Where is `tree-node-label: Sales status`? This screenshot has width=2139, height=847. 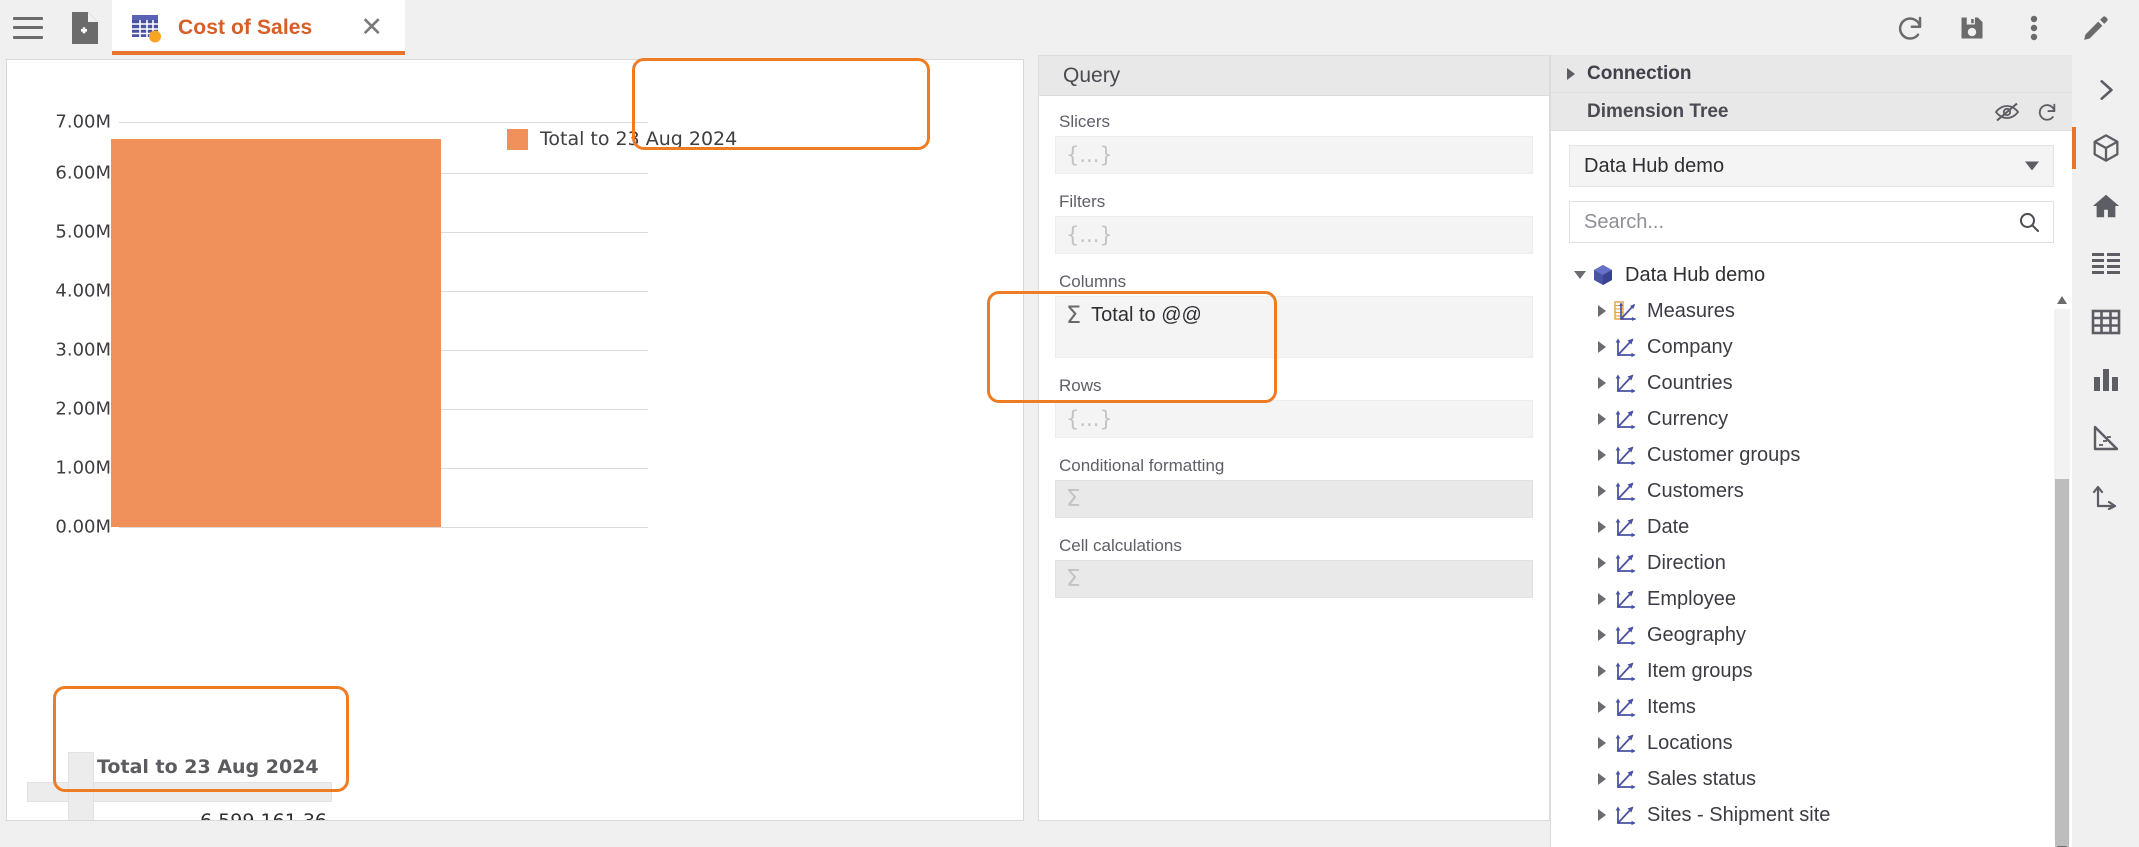
tree-node-label: Sales status is located at coordinates (1701, 778).